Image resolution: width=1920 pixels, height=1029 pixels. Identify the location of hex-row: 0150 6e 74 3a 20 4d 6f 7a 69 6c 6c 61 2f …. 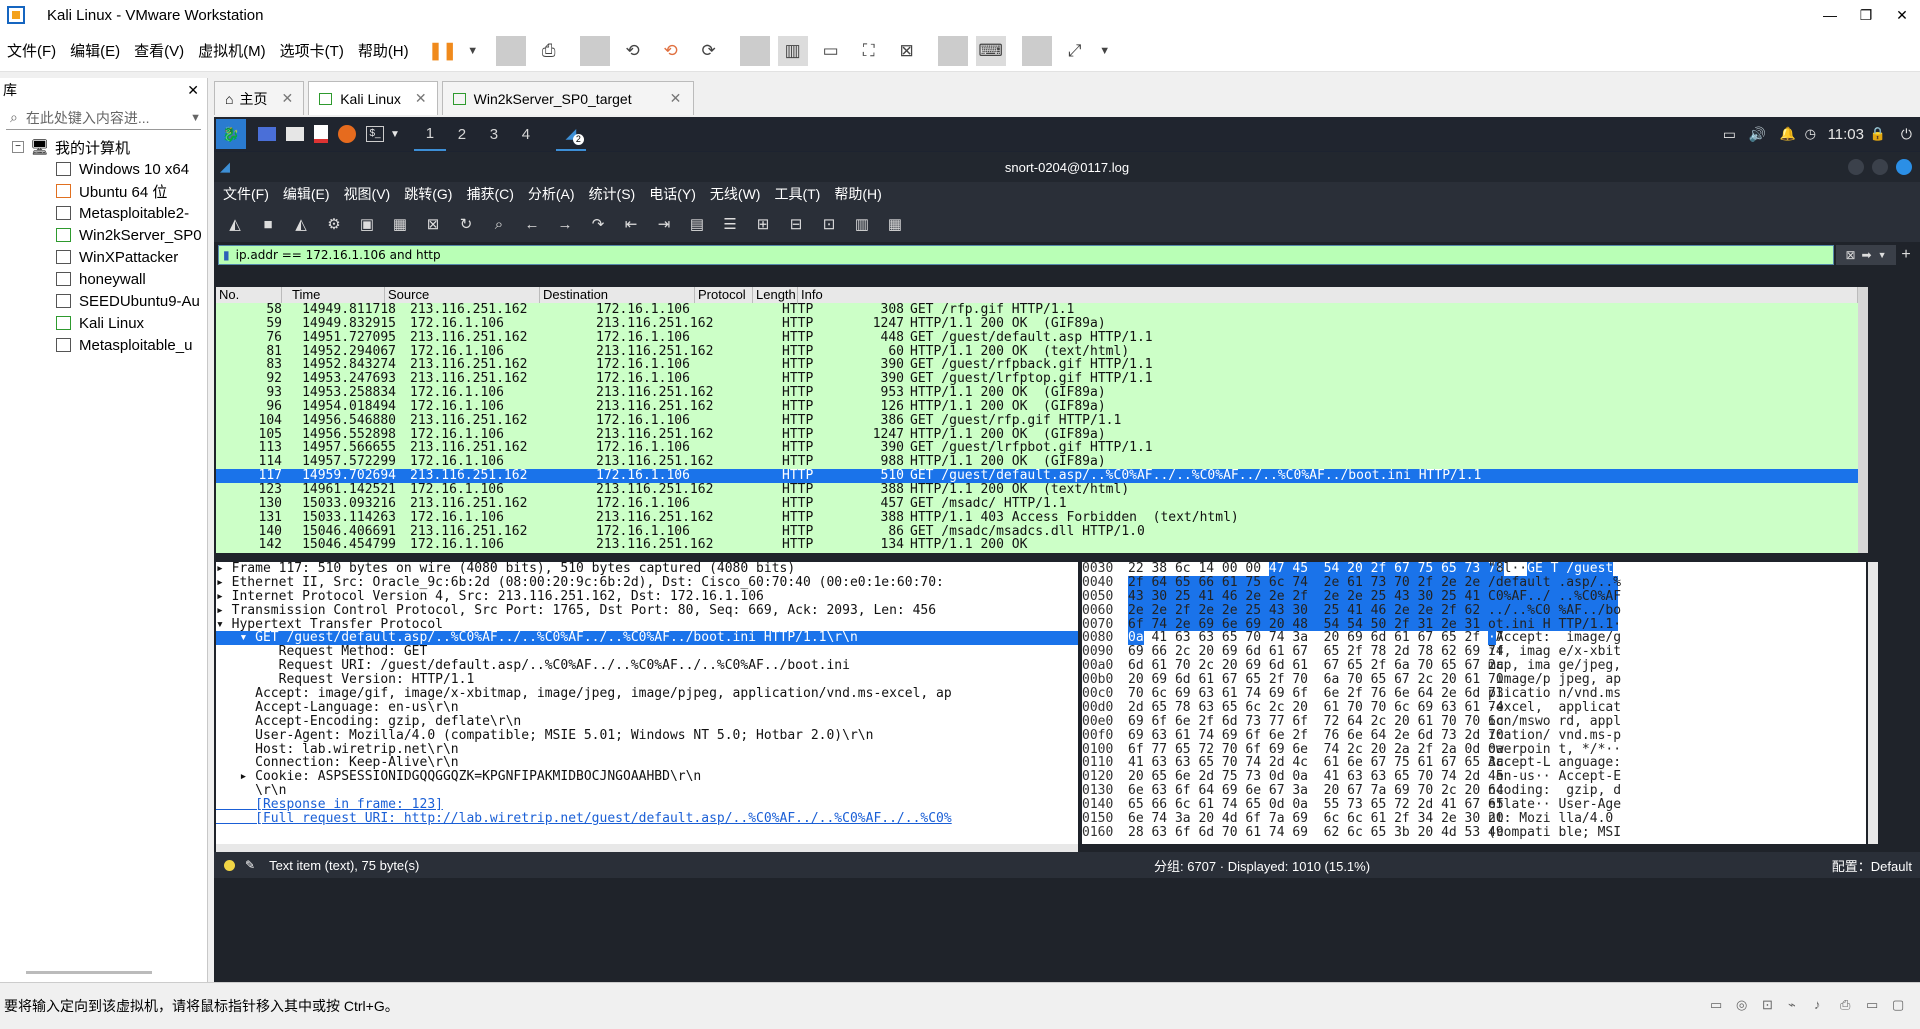
(1474, 819).